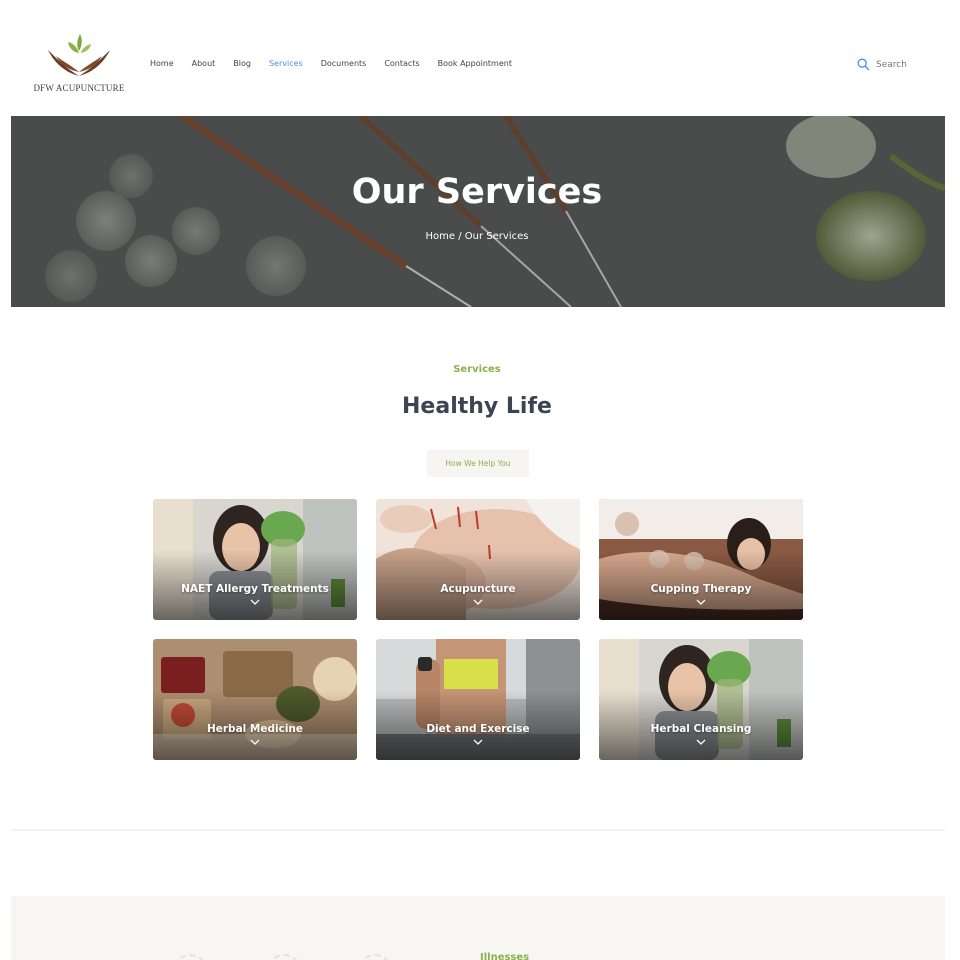 The width and height of the screenshot is (960, 960). I want to click on service-card-cupping: Cupping Therapy, so click(701, 559).